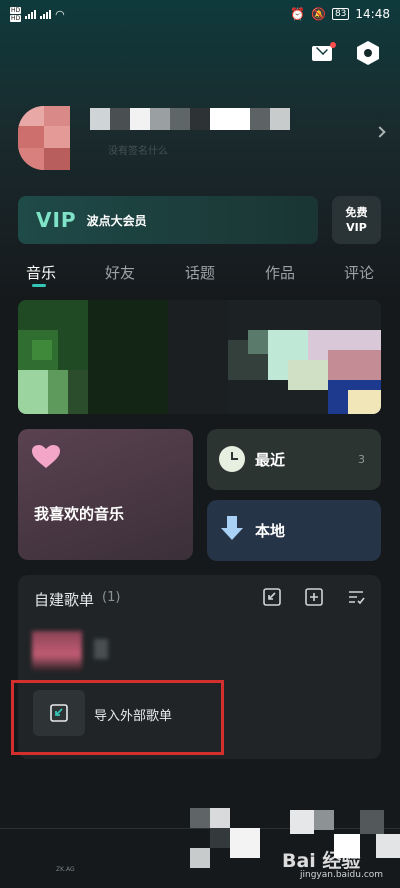  Describe the element at coordinates (356, 220) in the screenshot. I see `free-vip-button: 免费 VIP` at that location.